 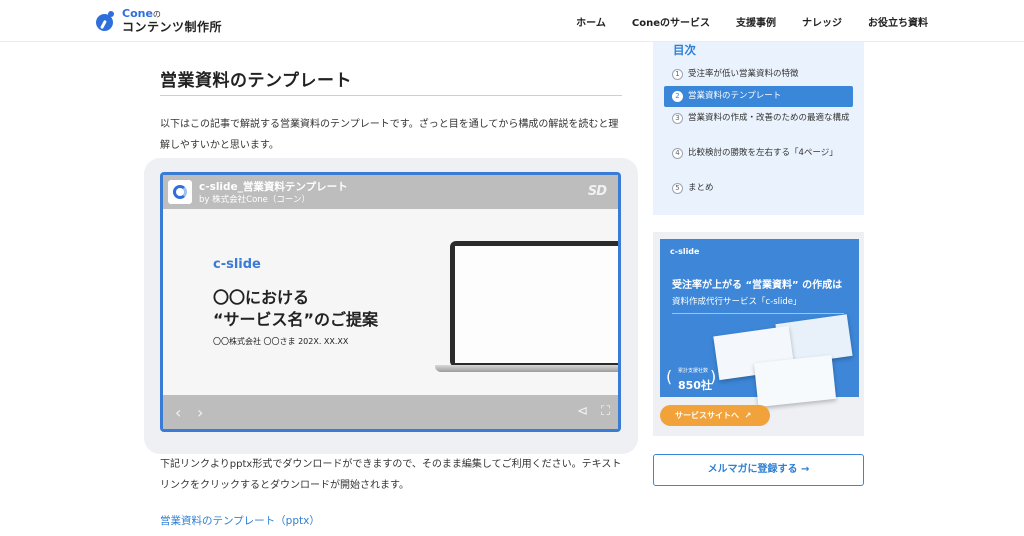 I want to click on toc-label: 比較検討の勝敗を左右する「4ページ」, so click(x=763, y=153).